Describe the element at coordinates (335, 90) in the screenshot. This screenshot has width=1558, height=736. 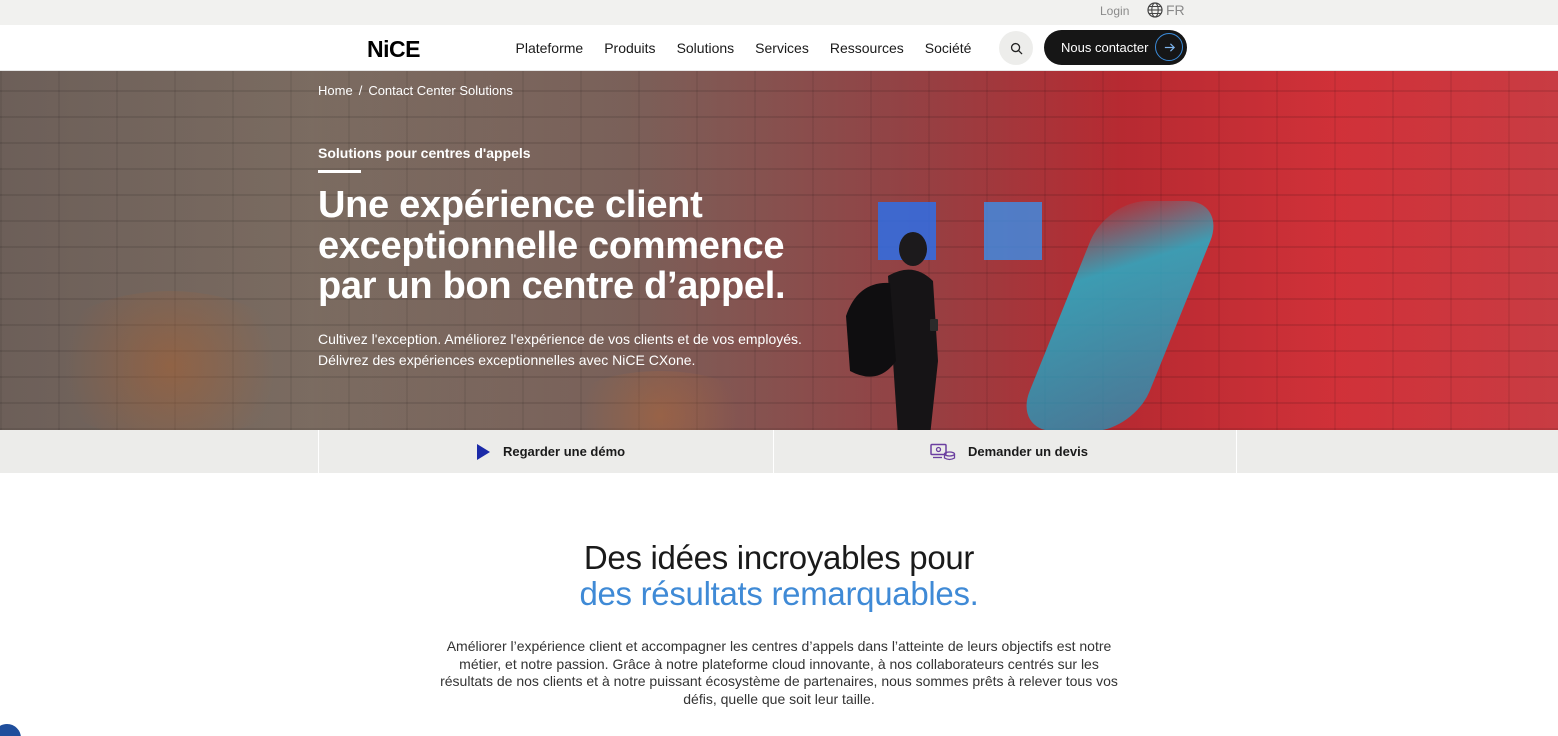
I see `breadcrumb-home: Home` at that location.